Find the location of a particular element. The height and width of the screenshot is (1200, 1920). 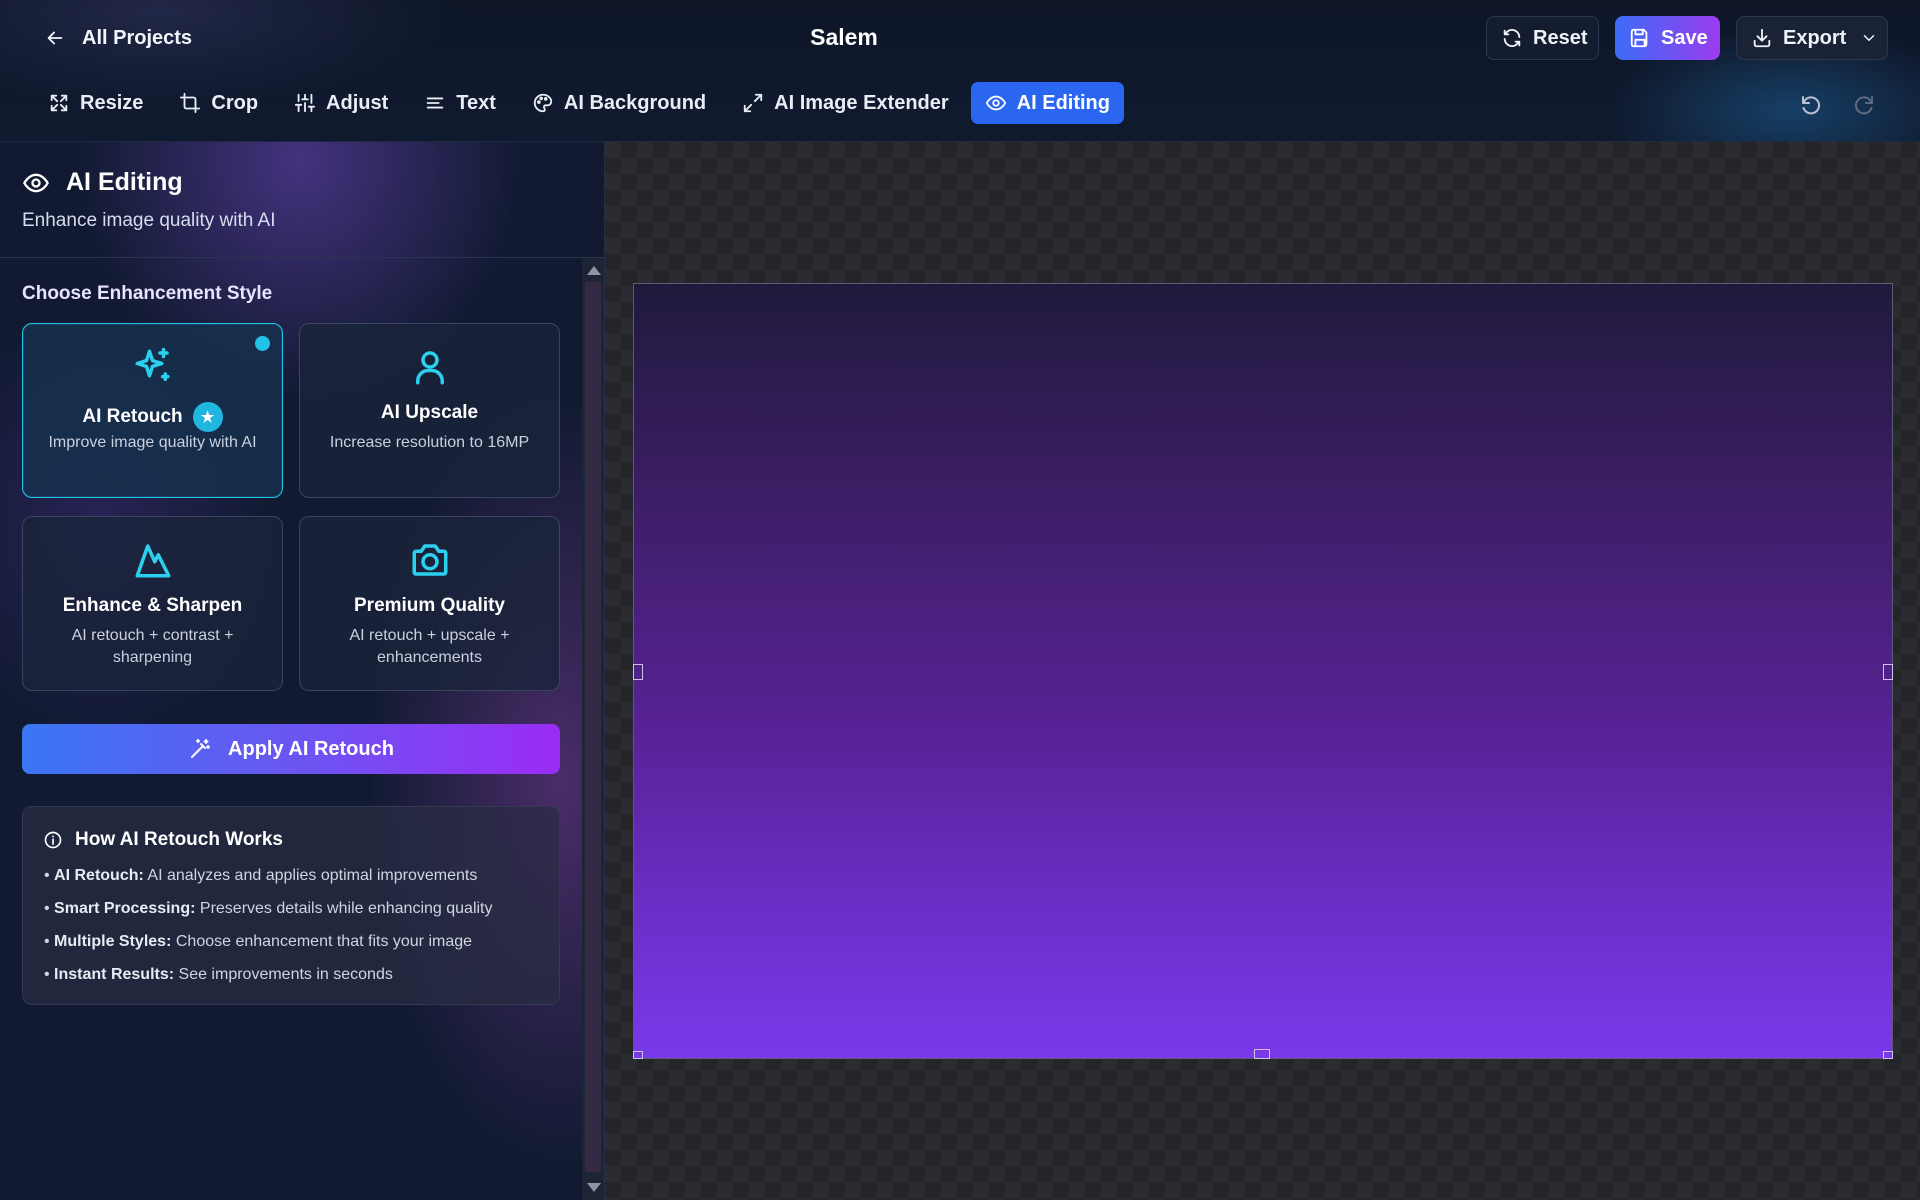

list-item-bold: Smart Processing: is located at coordinates (125, 908).